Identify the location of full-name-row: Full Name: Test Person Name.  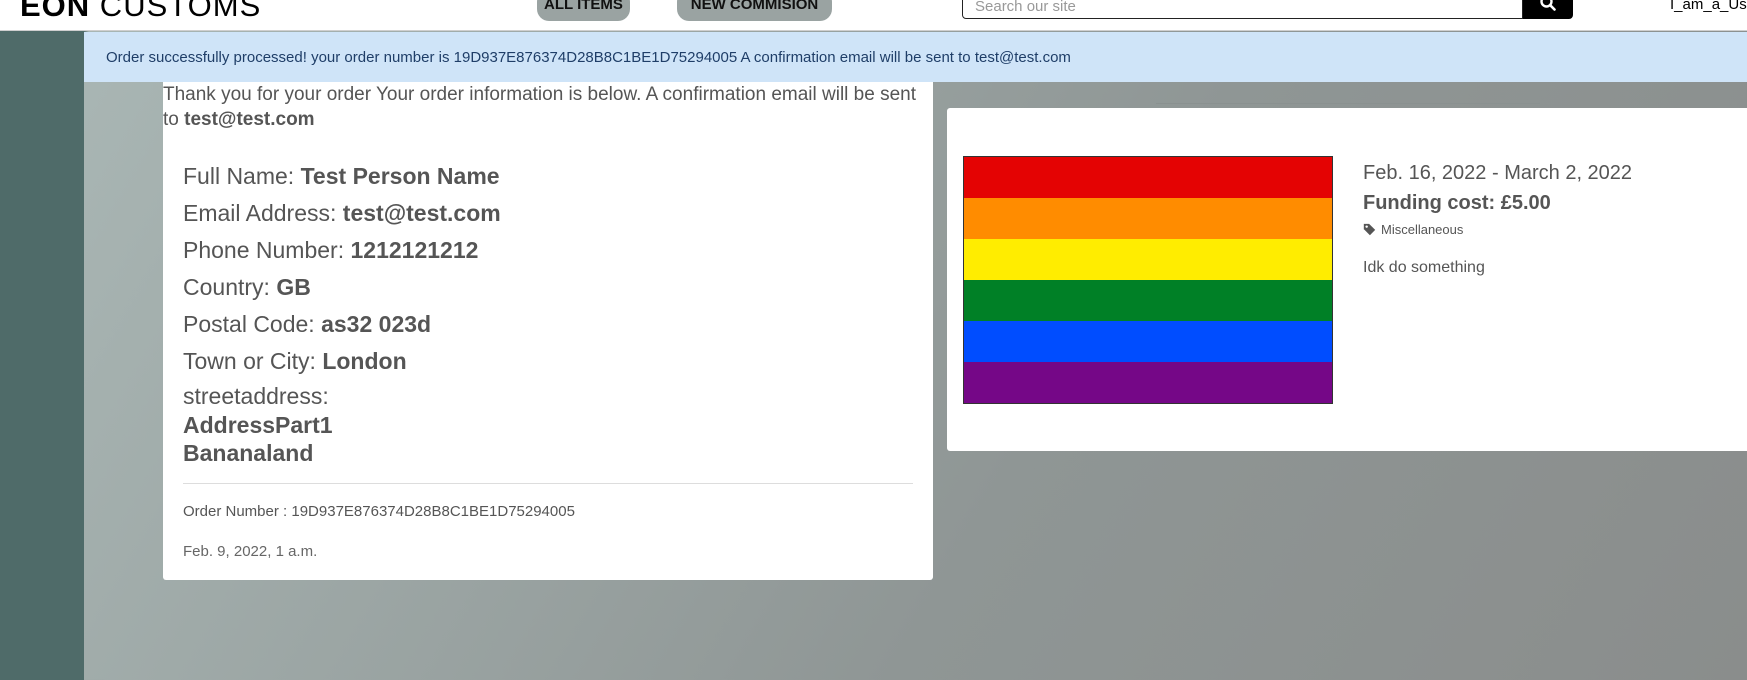
(341, 176).